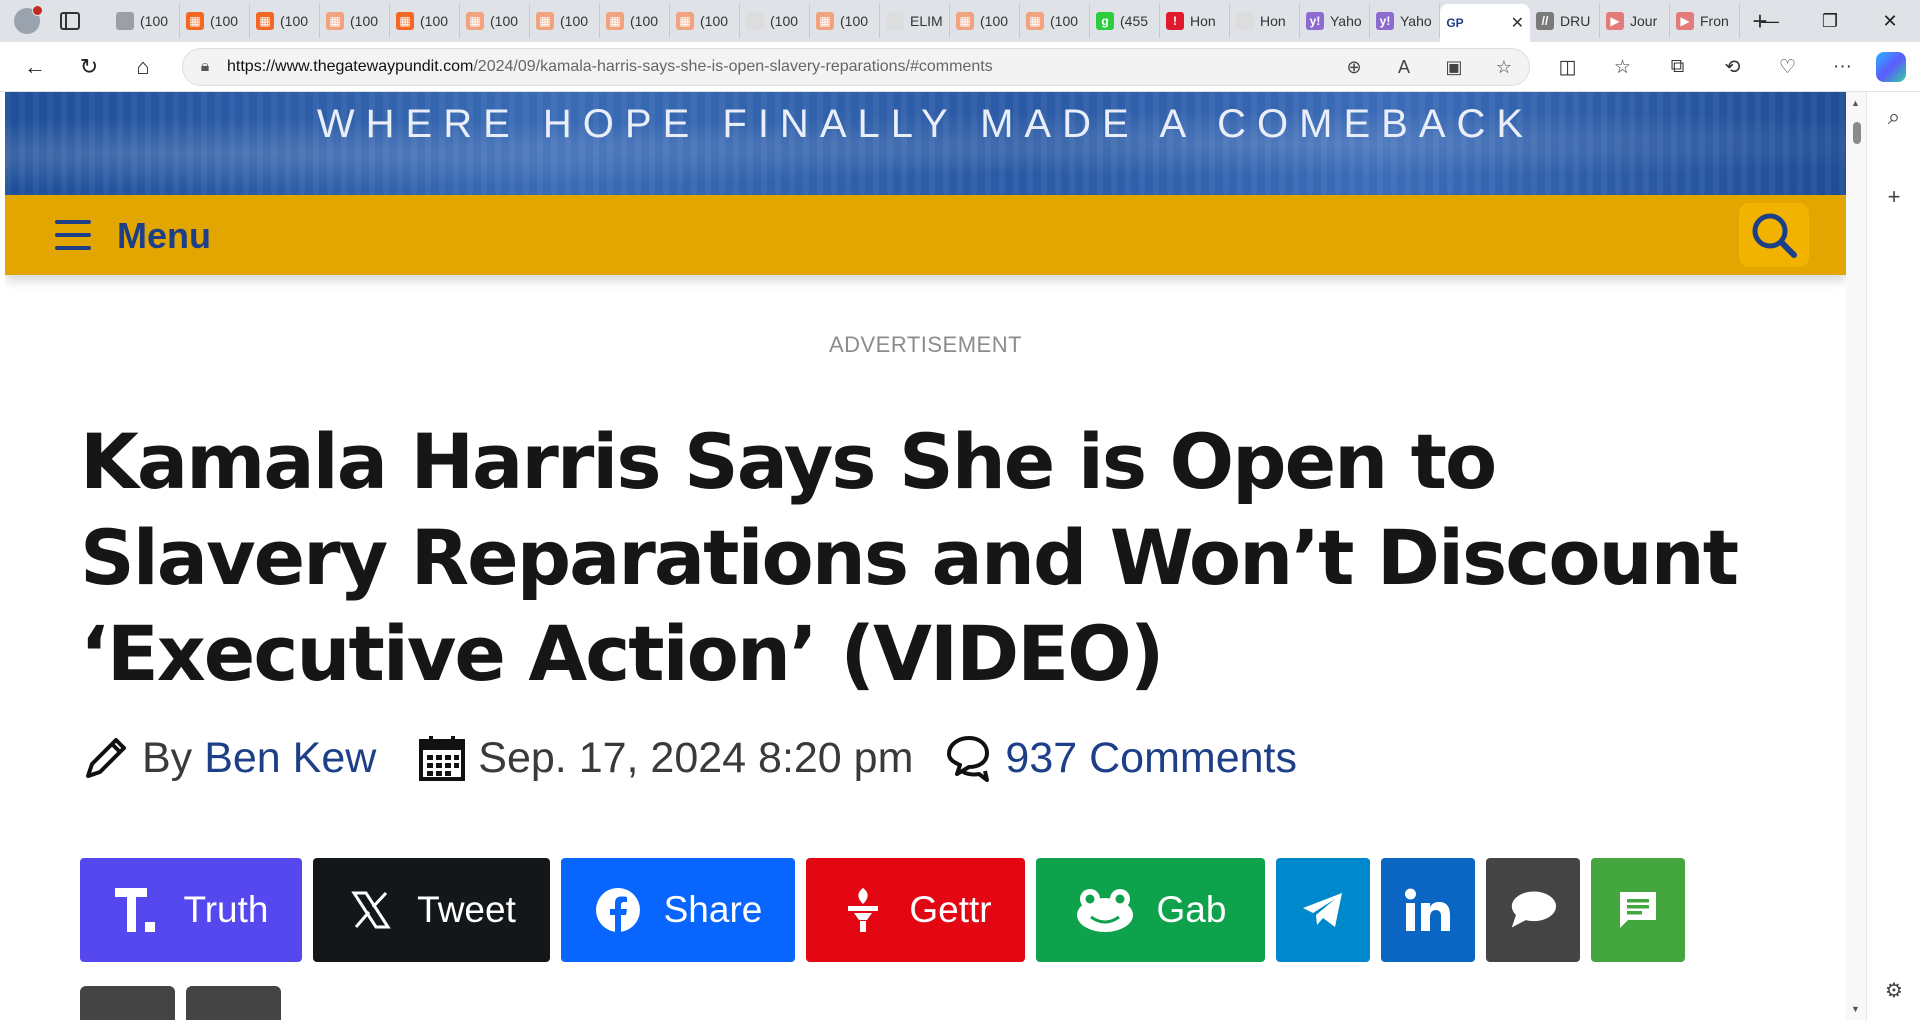  Describe the element at coordinates (1893, 990) in the screenshot. I see `sidebar-settings-icon: ⚙` at that location.